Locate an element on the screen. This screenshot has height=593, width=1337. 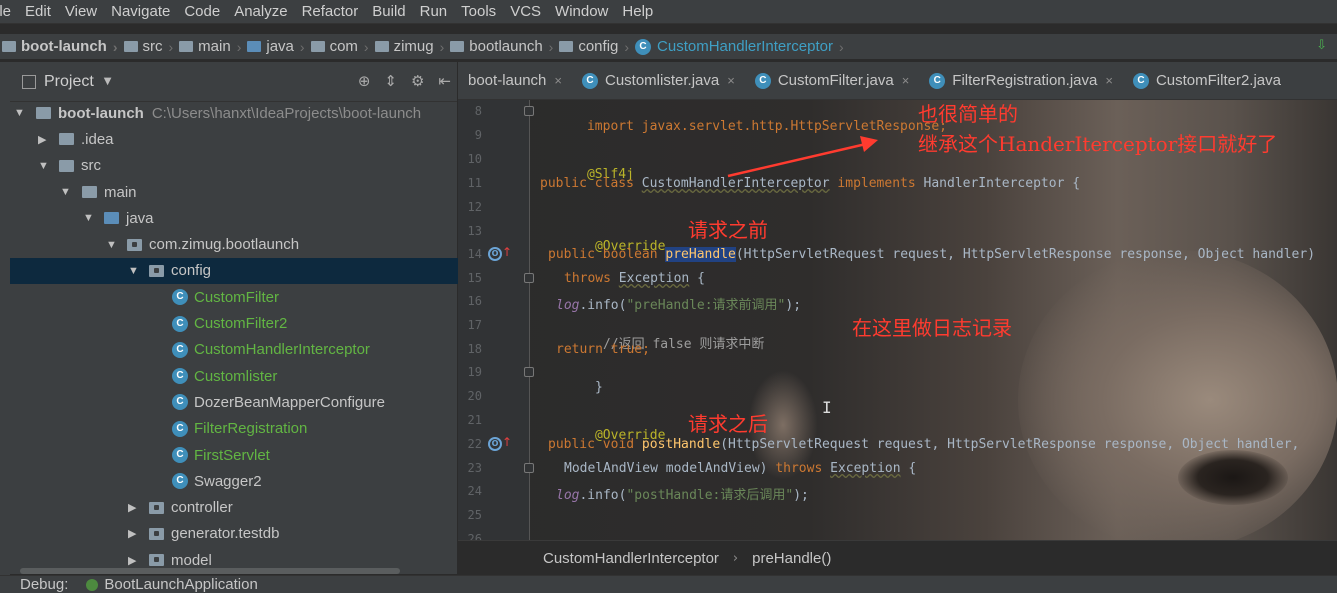
menu-tools: Tools is located at coordinates (478, 11).